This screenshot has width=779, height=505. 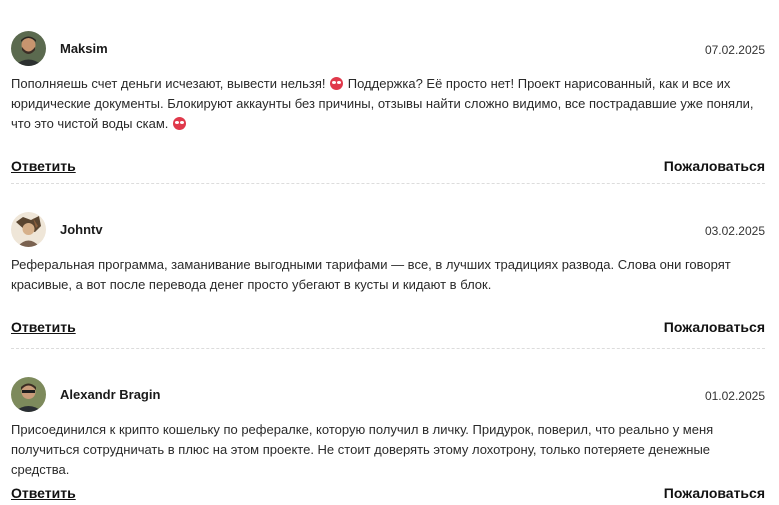 What do you see at coordinates (734, 231) in the screenshot?
I see `comment-date: 03.02.2025` at bounding box center [734, 231].